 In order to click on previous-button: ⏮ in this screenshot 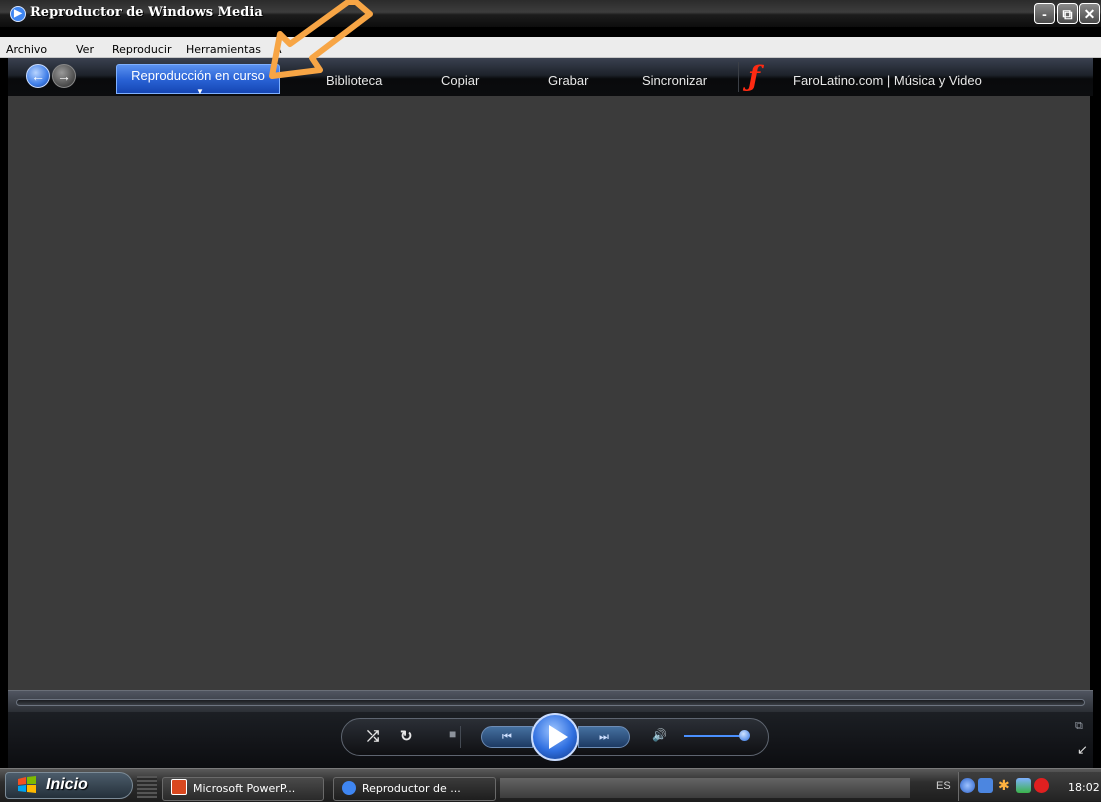, I will do `click(507, 737)`.